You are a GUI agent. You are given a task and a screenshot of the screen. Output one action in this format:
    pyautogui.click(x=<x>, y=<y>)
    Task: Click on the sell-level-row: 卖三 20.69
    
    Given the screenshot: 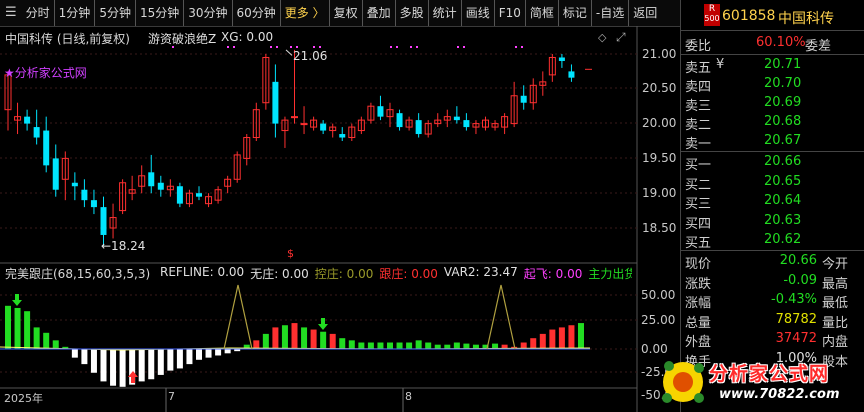 What is the action you would take?
    pyautogui.click(x=772, y=103)
    